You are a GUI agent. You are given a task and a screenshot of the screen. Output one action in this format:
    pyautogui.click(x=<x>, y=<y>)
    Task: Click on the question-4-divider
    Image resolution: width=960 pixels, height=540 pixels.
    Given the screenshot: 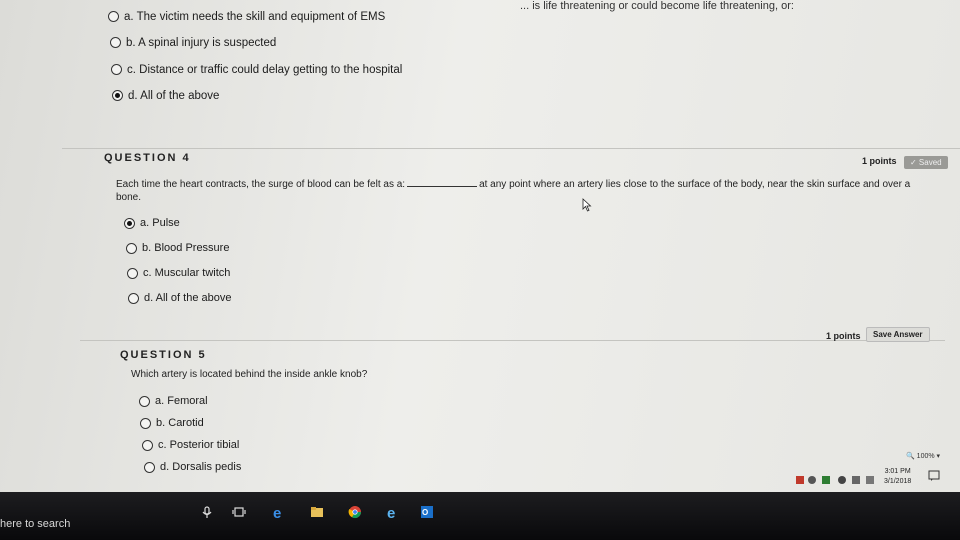 What is the action you would take?
    pyautogui.click(x=511, y=148)
    